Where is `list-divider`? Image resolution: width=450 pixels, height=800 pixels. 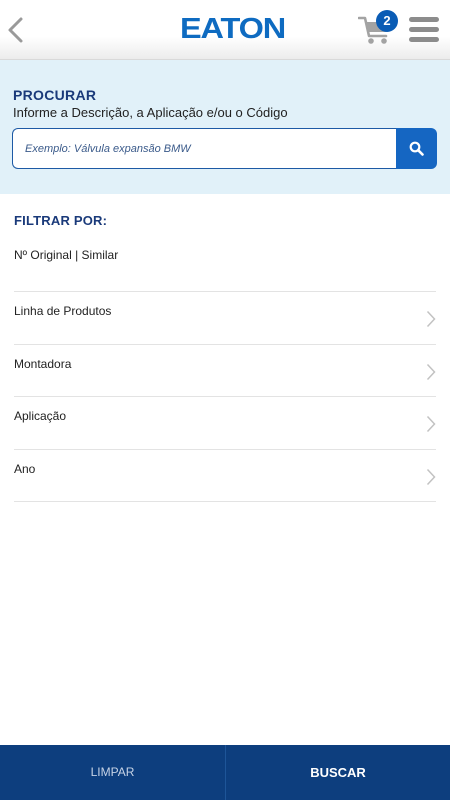 list-divider is located at coordinates (225, 501).